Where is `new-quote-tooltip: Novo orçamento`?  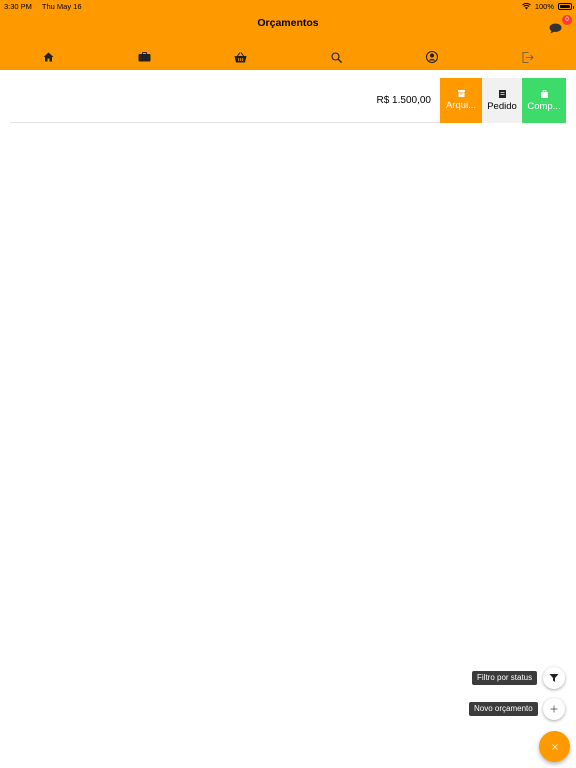
new-quote-tooltip: Novo orçamento is located at coordinates (503, 709).